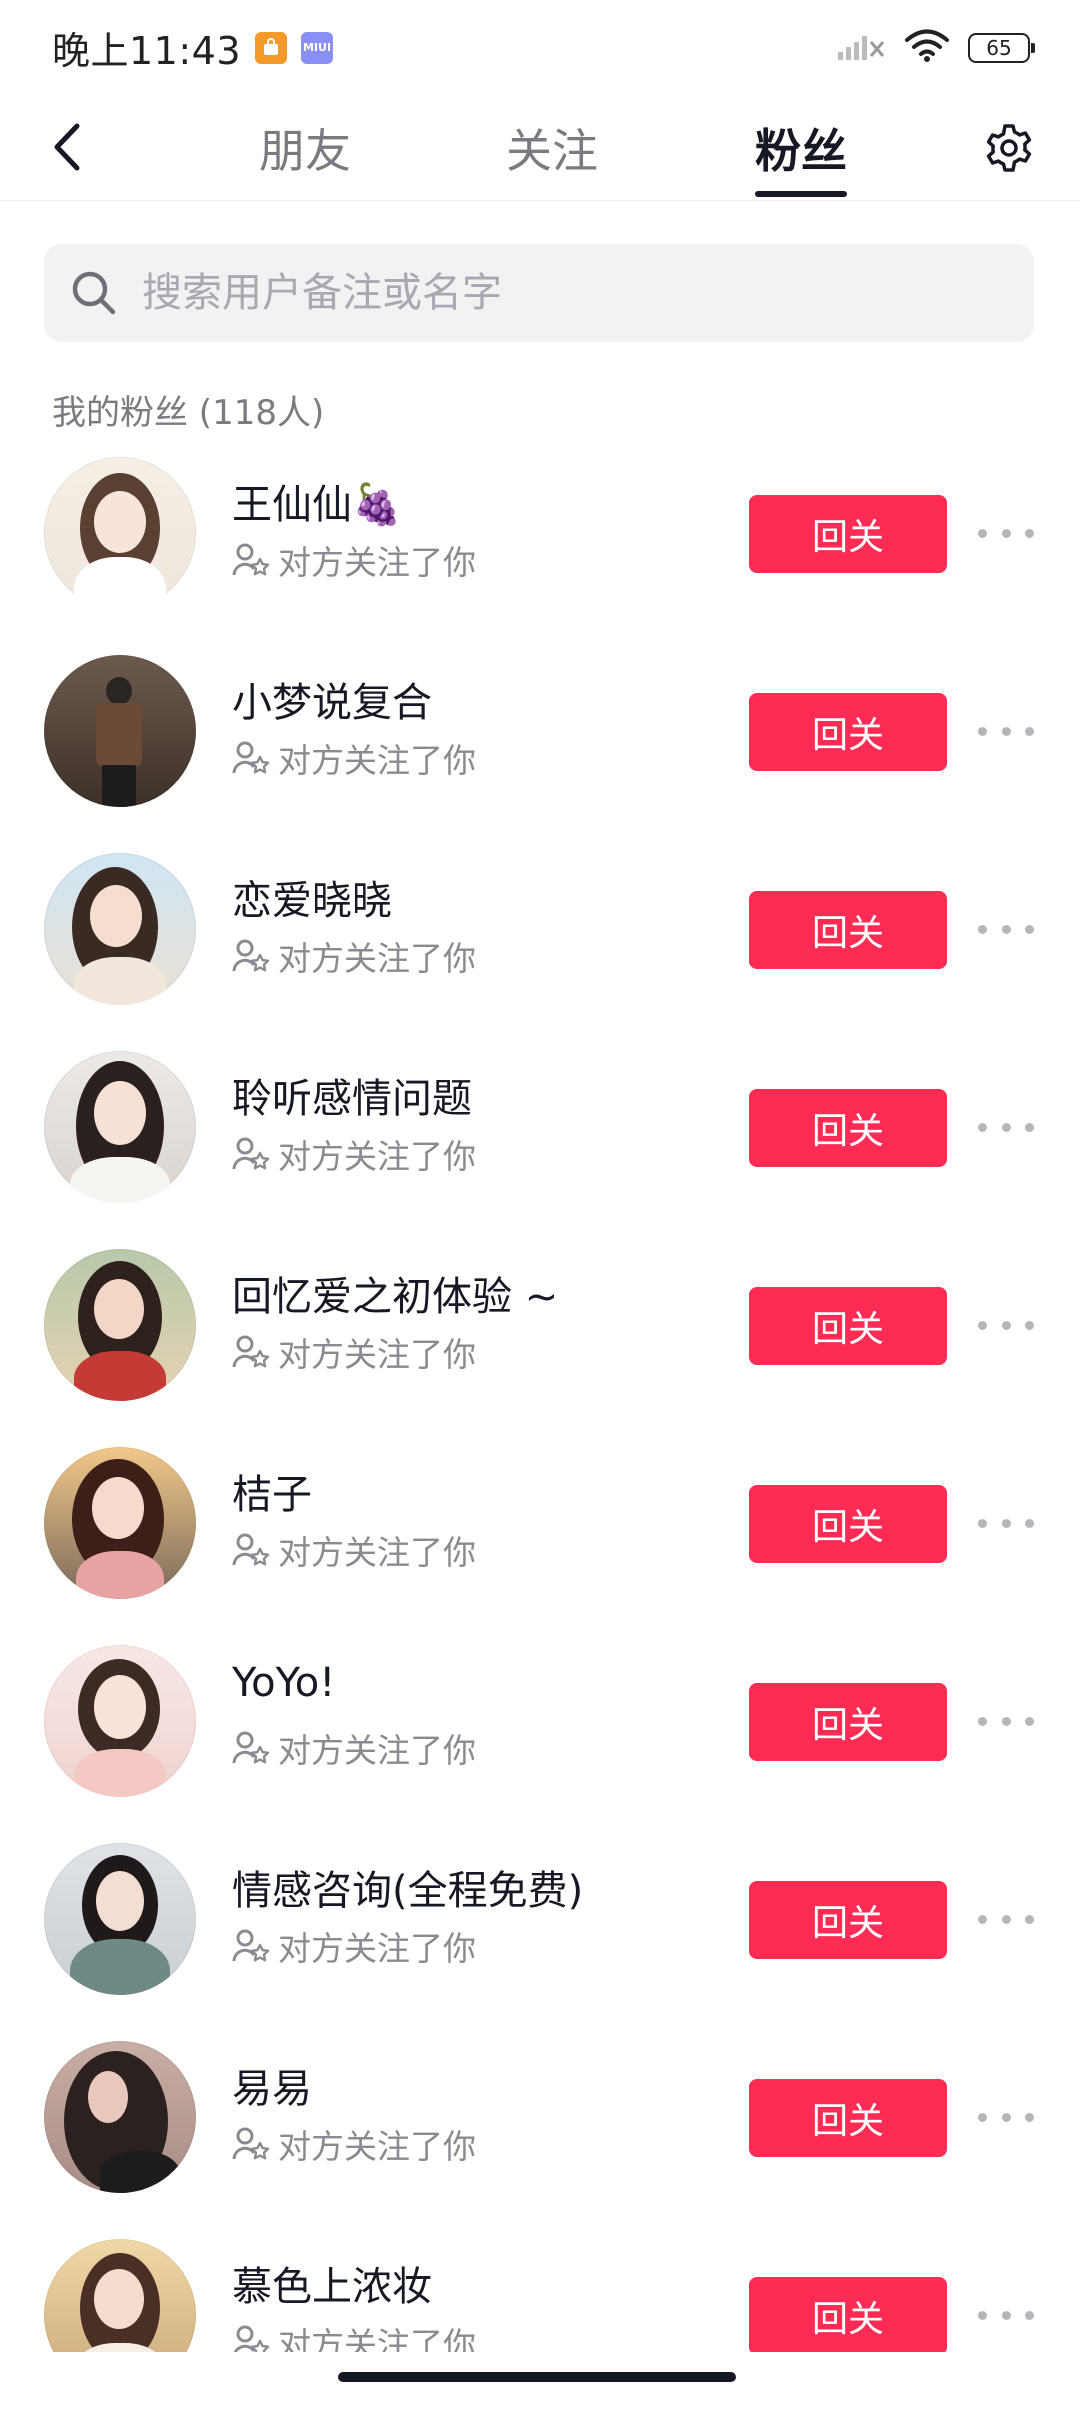 The height and width of the screenshot is (2432, 1080). Describe the element at coordinates (540, 1541) in the screenshot. I see `list-item: 桔子 对方关注了你 回关` at that location.